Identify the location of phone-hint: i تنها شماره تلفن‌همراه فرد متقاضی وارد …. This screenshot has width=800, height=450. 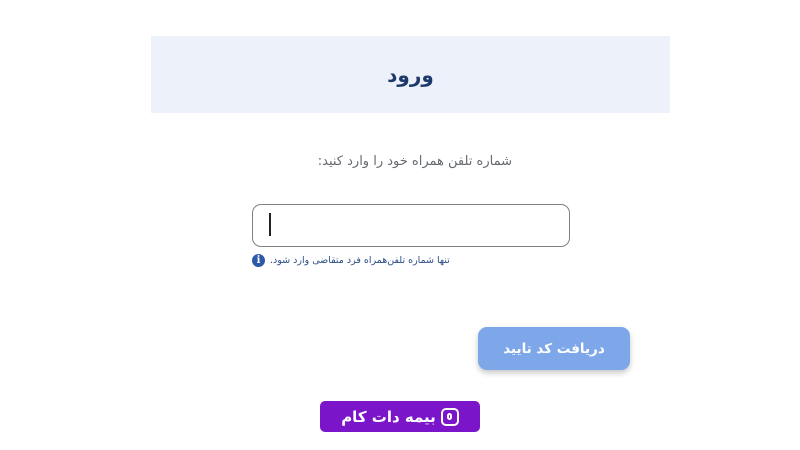
(411, 260).